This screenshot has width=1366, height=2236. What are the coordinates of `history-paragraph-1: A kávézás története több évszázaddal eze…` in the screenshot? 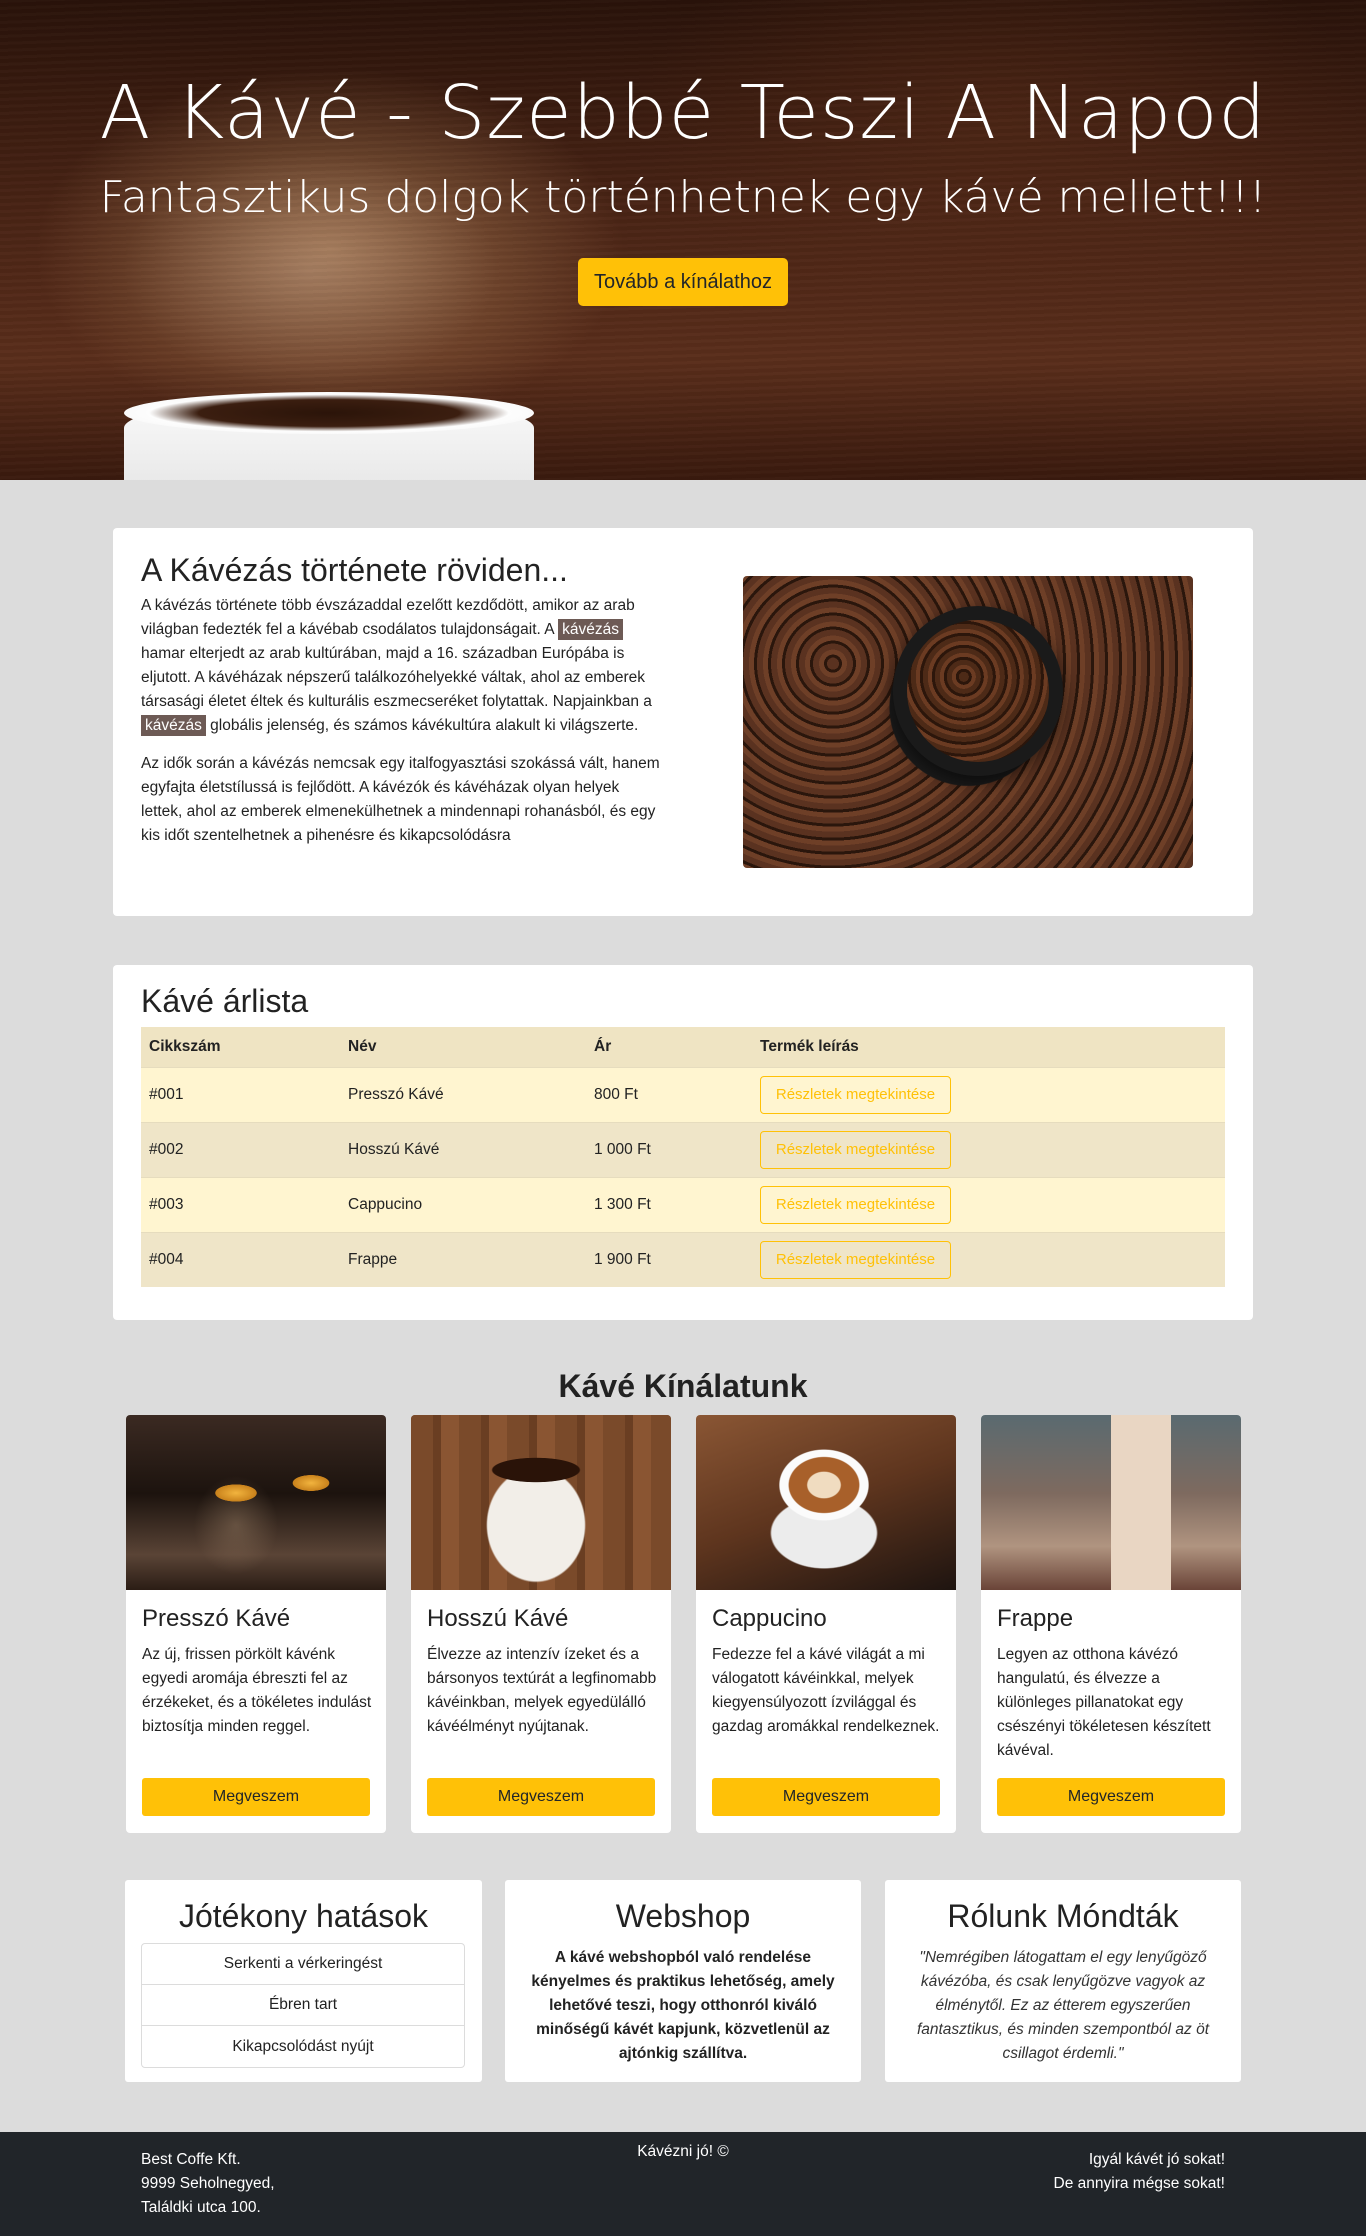 It's located at (401, 666).